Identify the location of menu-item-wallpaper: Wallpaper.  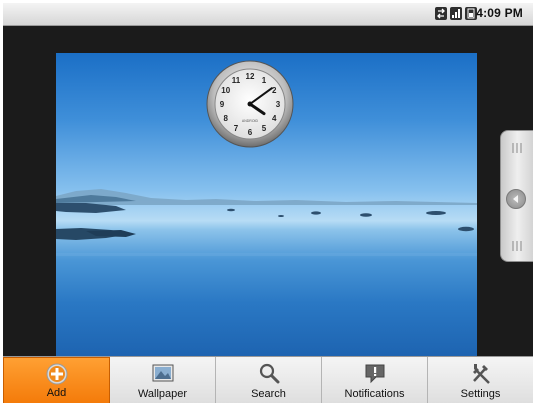
(163, 380).